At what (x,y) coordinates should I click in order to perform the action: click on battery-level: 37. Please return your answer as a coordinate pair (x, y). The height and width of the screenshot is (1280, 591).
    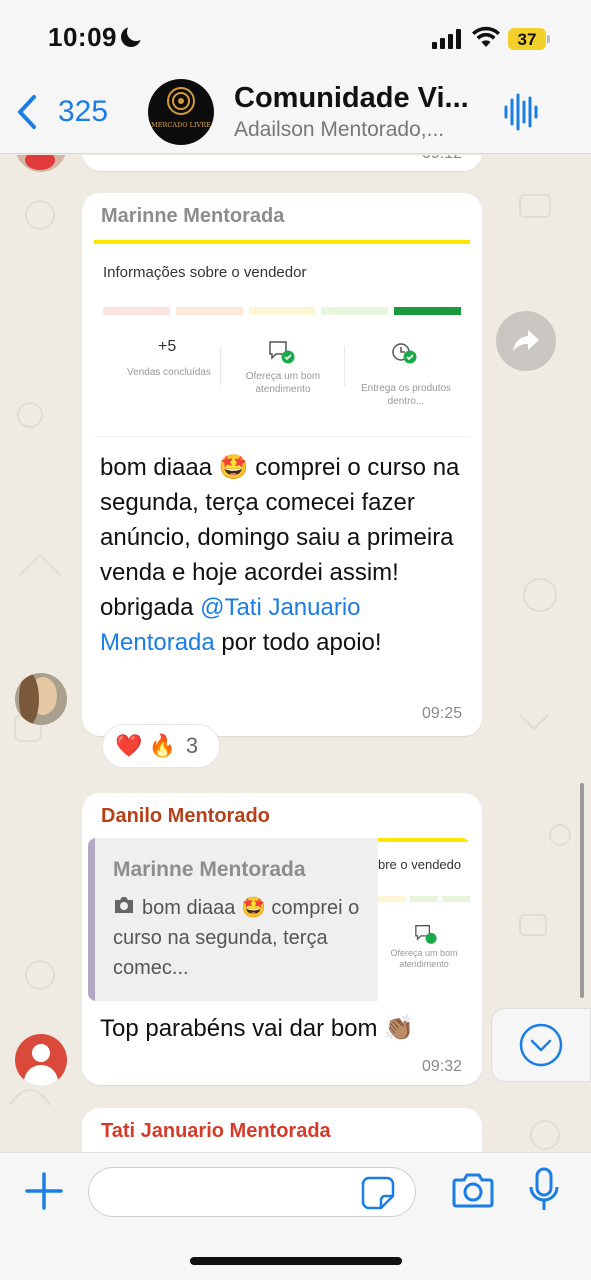
    Looking at the image, I should click on (527, 39).